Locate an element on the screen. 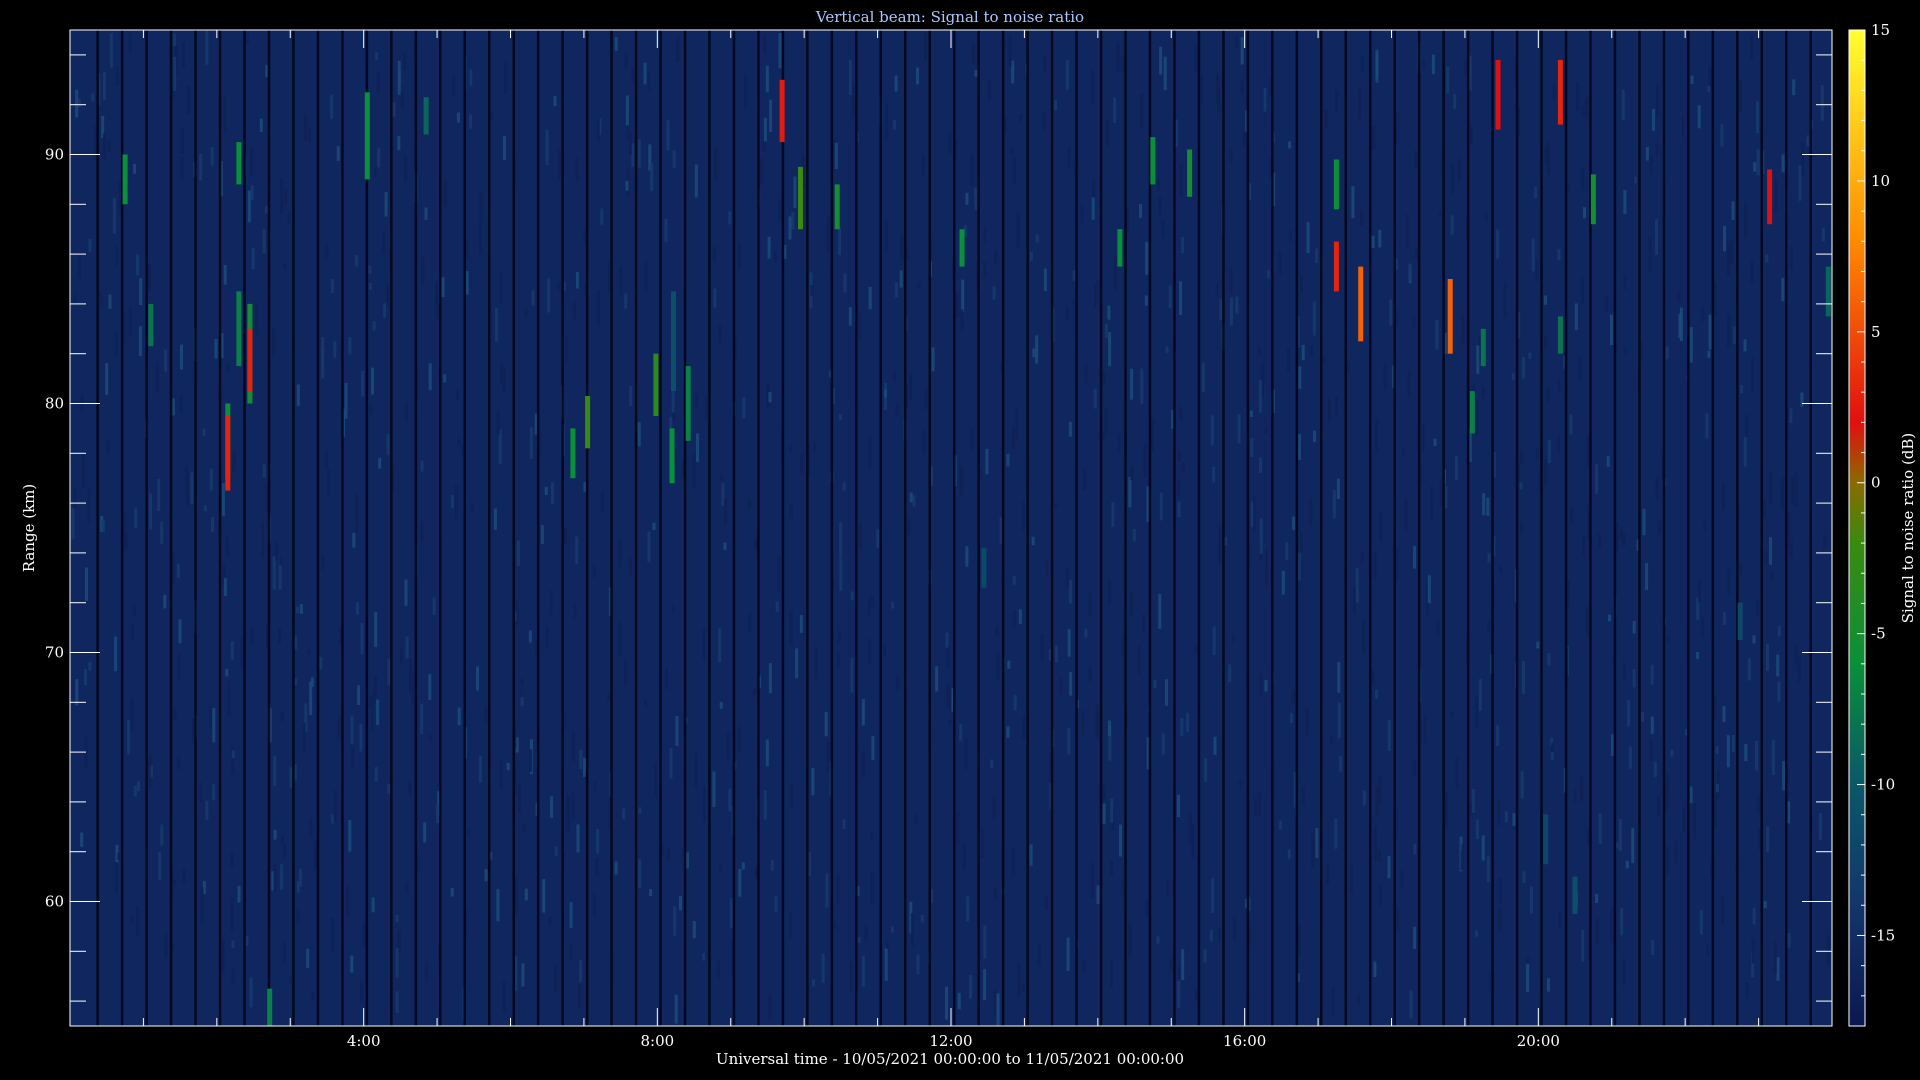  x-tick-label-1: 8:00 is located at coordinates (657, 1041).